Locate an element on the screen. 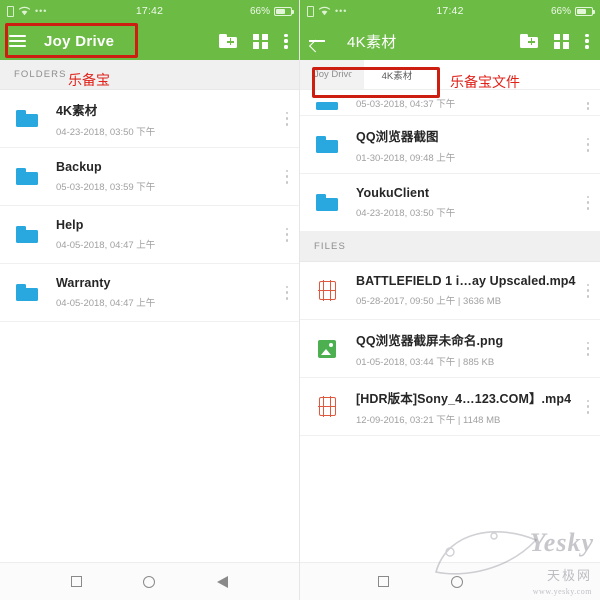 Image resolution: width=600 pixels, height=600 pixels. list-item-text: Help 04-05-2018, 04:47 上午 is located at coordinates (166, 234).